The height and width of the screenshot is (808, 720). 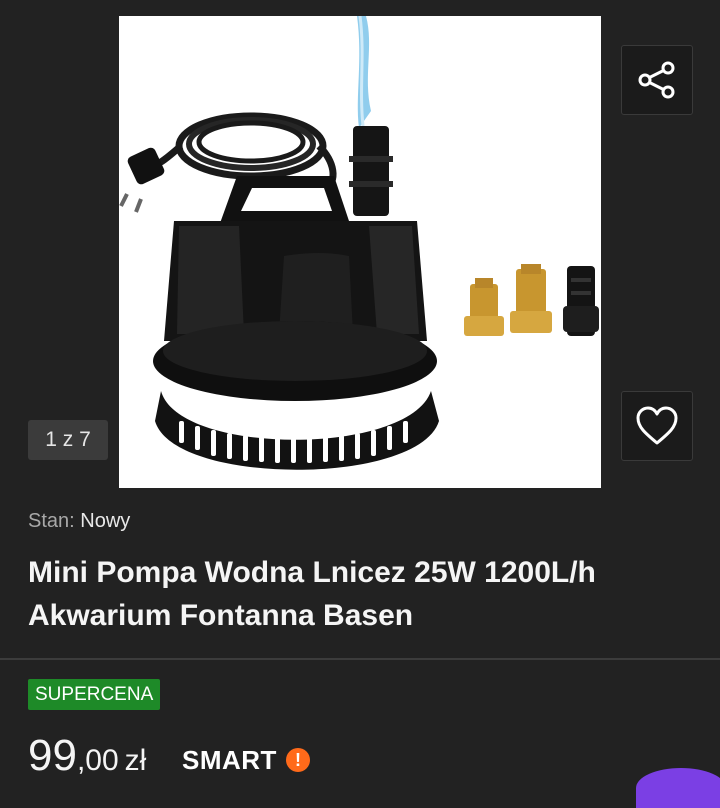 What do you see at coordinates (360, 659) in the screenshot?
I see `section-divider` at bounding box center [360, 659].